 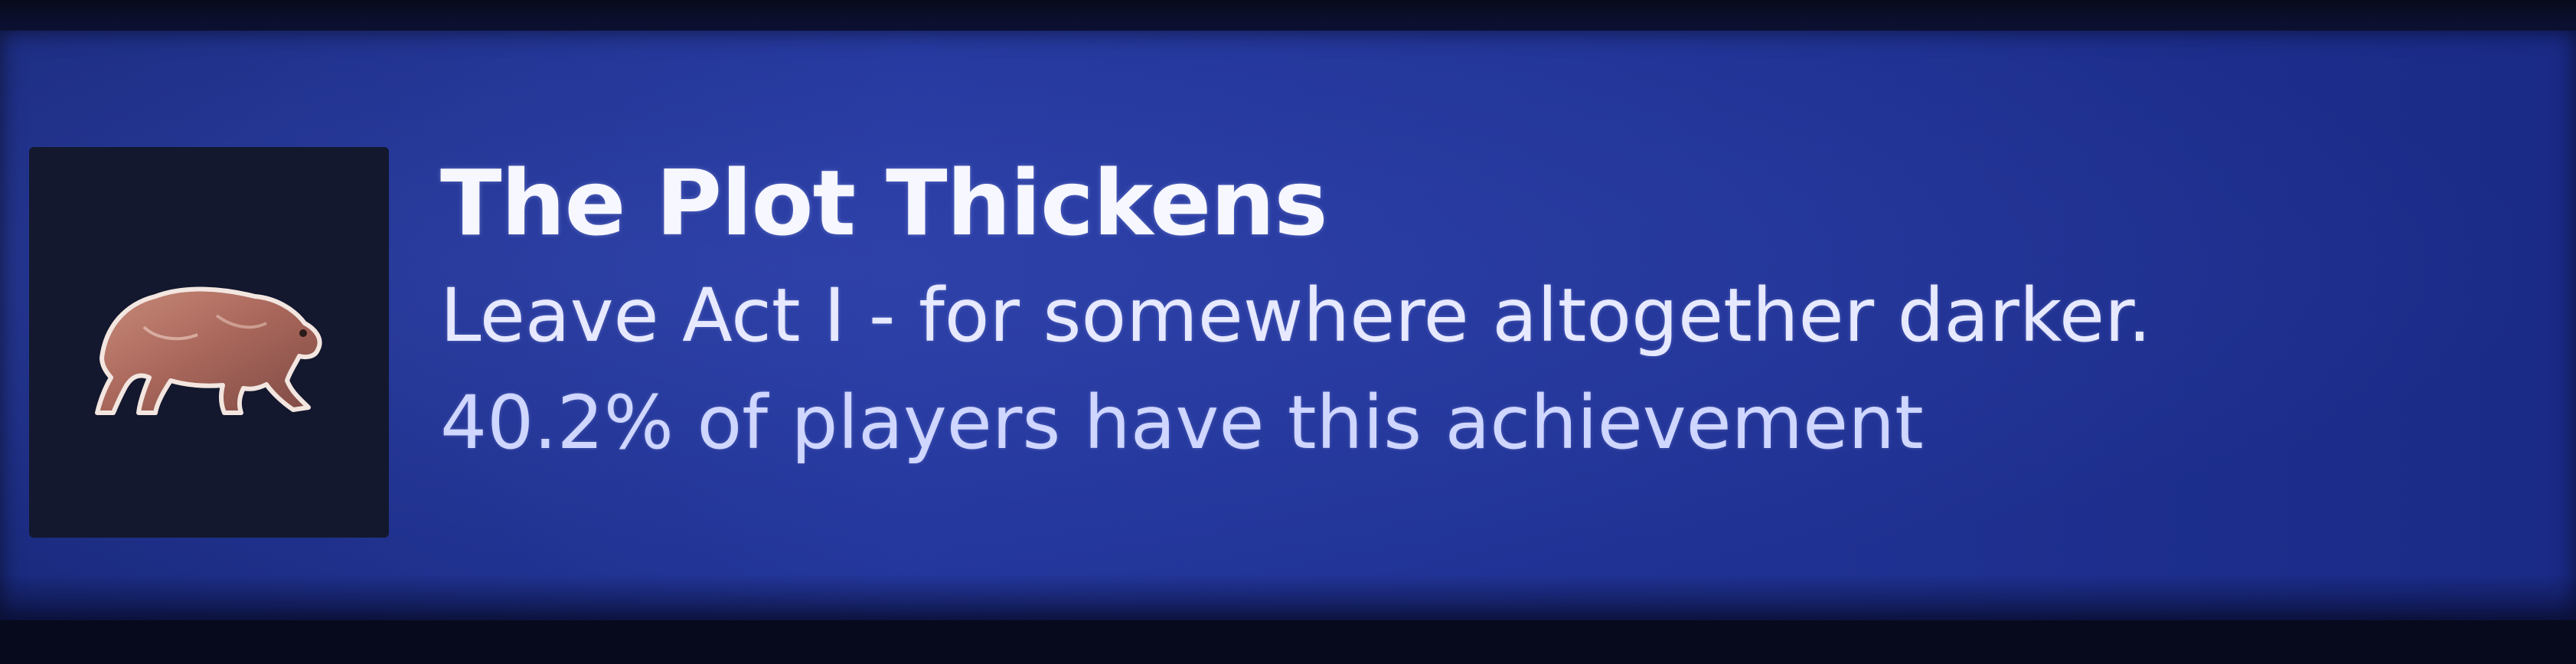 What do you see at coordinates (884, 203) in the screenshot?
I see `achievement-title: The Plot Thickens` at bounding box center [884, 203].